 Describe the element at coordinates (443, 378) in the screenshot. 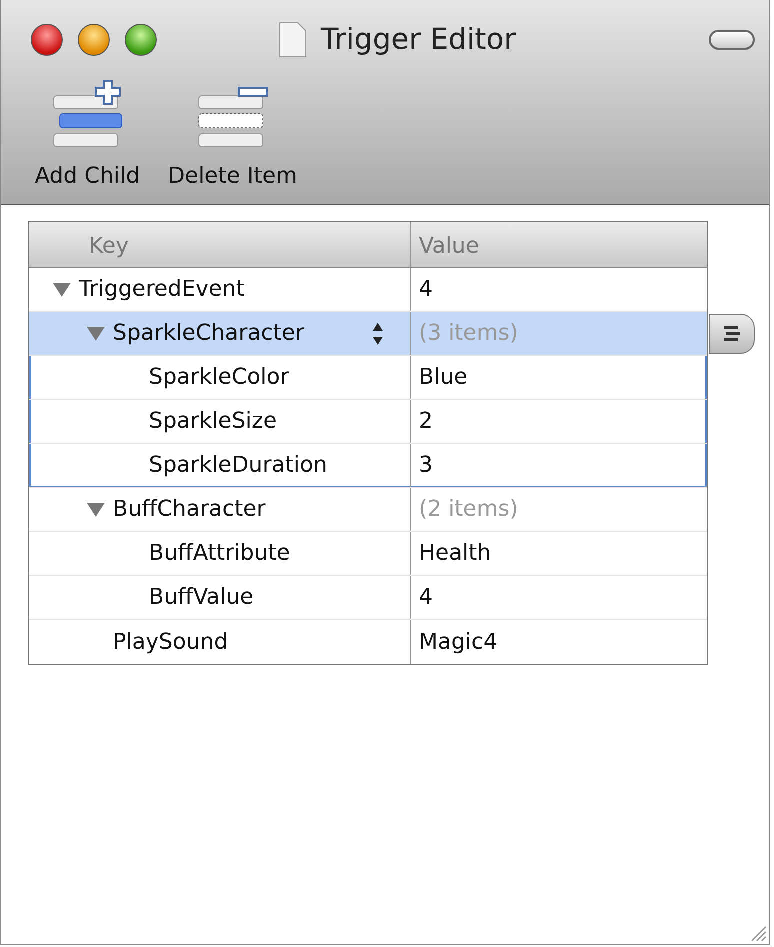

I see `value-text: Blue` at that location.